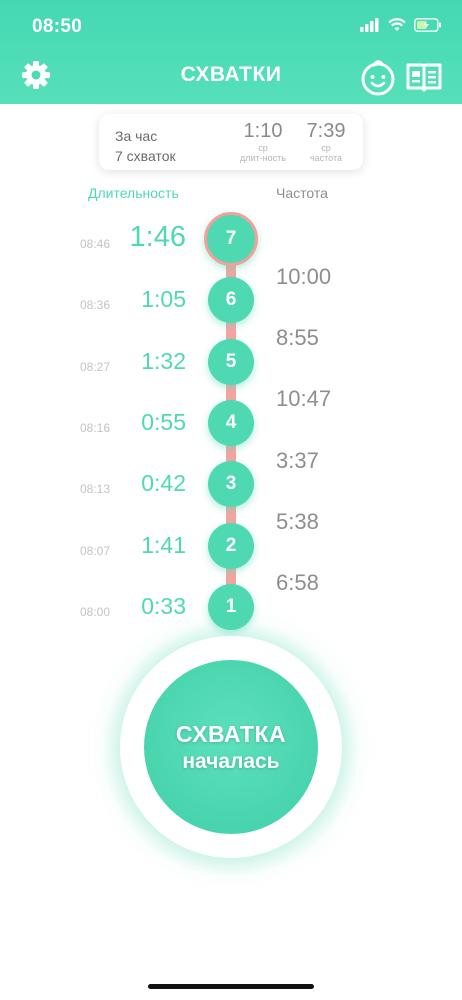 Image resolution: width=462 pixels, height=1000 pixels. Describe the element at coordinates (231, 733) in the screenshot. I see `button-label-line1: СХВАТКА` at that location.